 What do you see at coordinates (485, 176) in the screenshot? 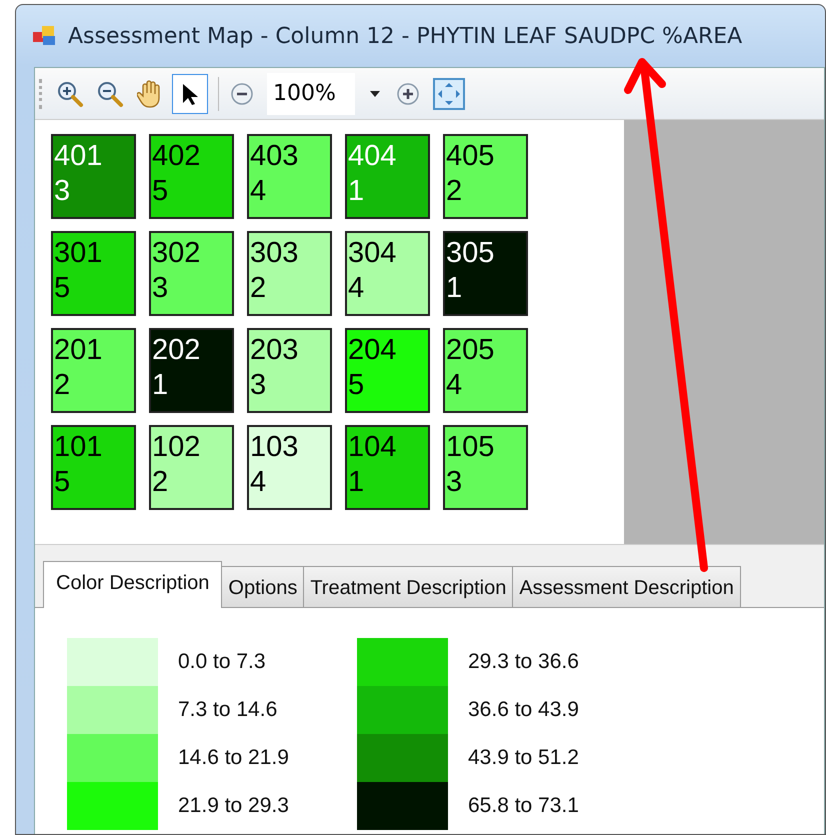
I see `plot-cell: 405 2` at bounding box center [485, 176].